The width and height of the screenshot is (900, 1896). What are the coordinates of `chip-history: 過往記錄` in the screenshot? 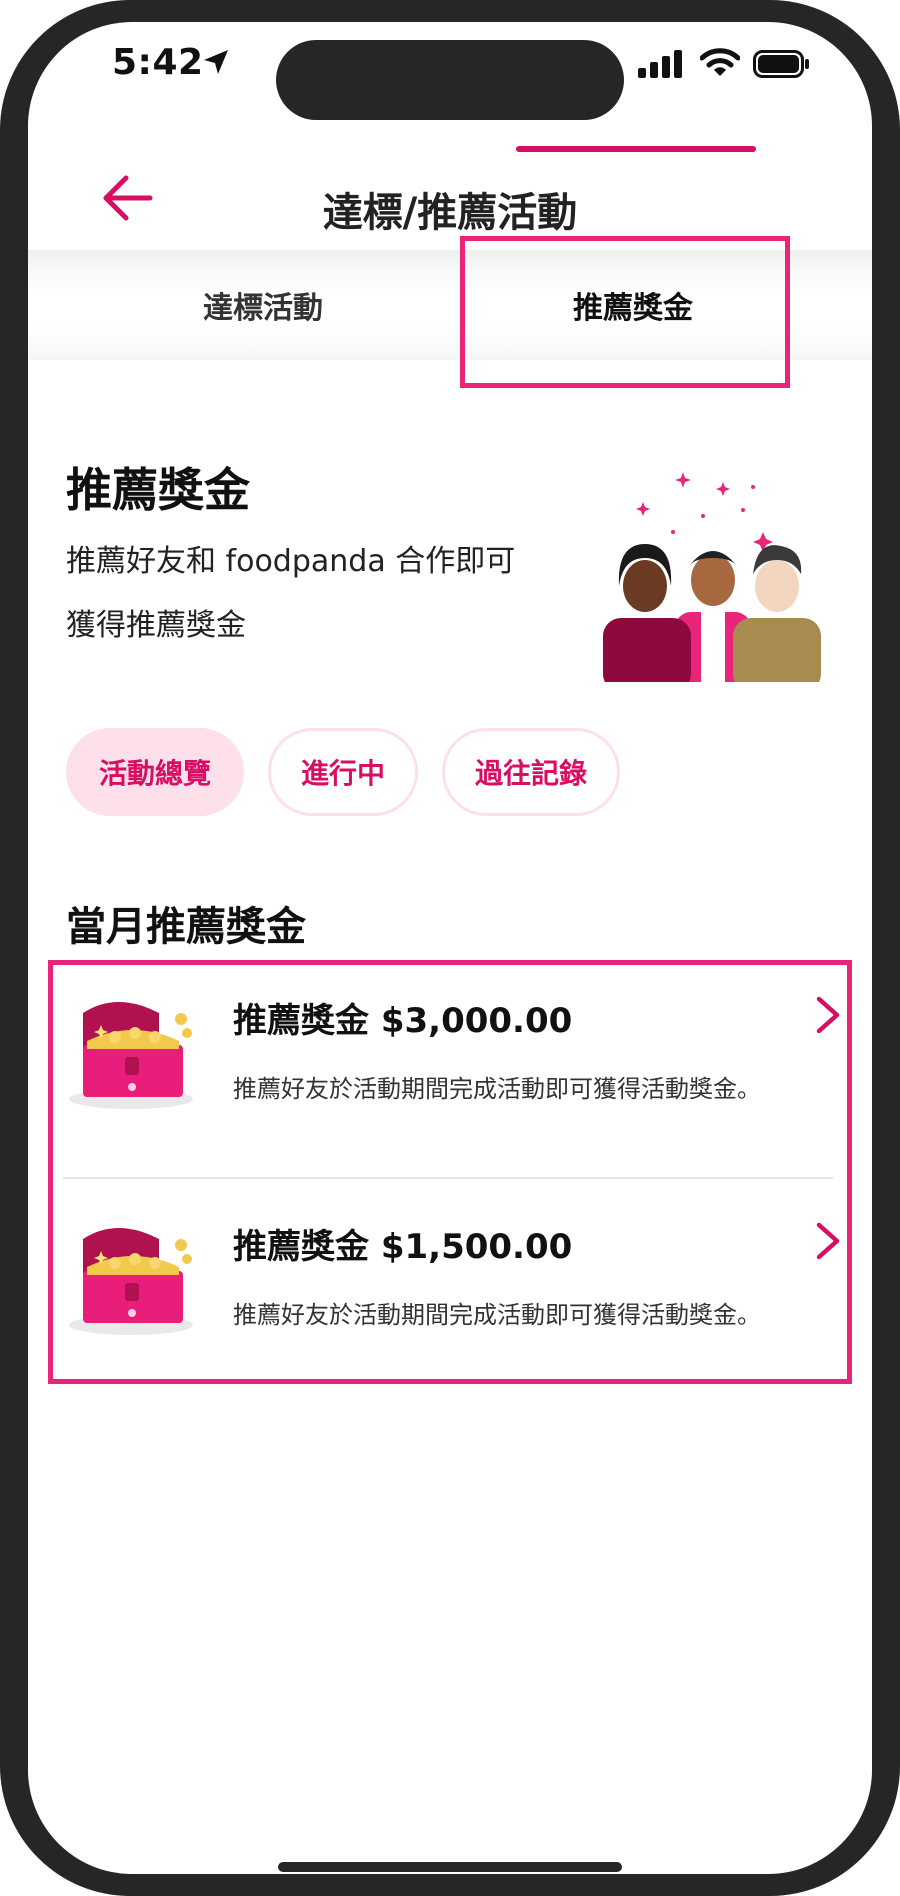 It's located at (531, 772).